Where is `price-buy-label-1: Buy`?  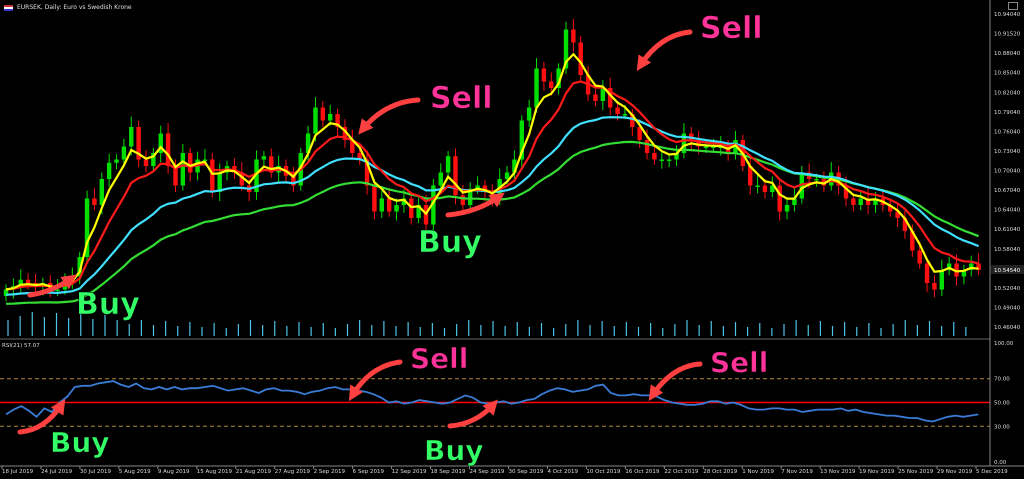 price-buy-label-1: Buy is located at coordinates (108, 304).